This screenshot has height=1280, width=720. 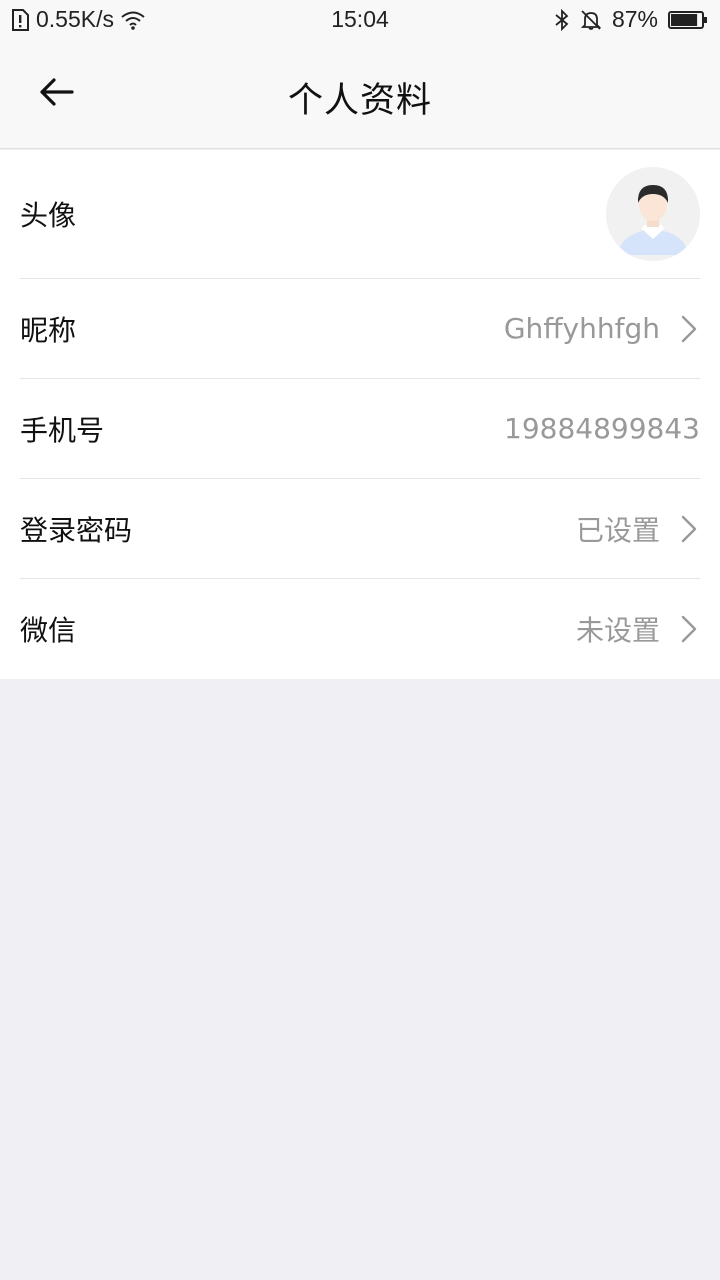 I want to click on wechat-value: 未设置, so click(x=617, y=630).